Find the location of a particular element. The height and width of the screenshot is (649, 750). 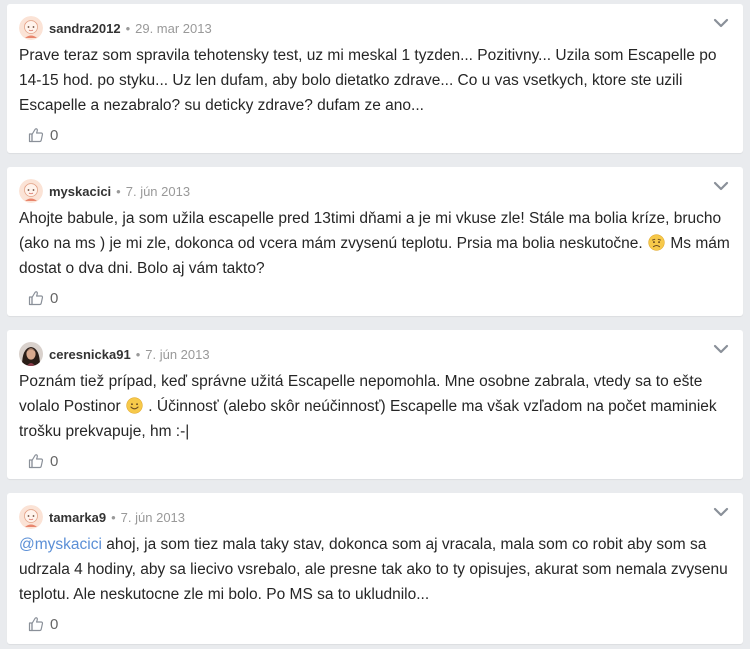

user-mention-link: @myskacici is located at coordinates (60, 544).